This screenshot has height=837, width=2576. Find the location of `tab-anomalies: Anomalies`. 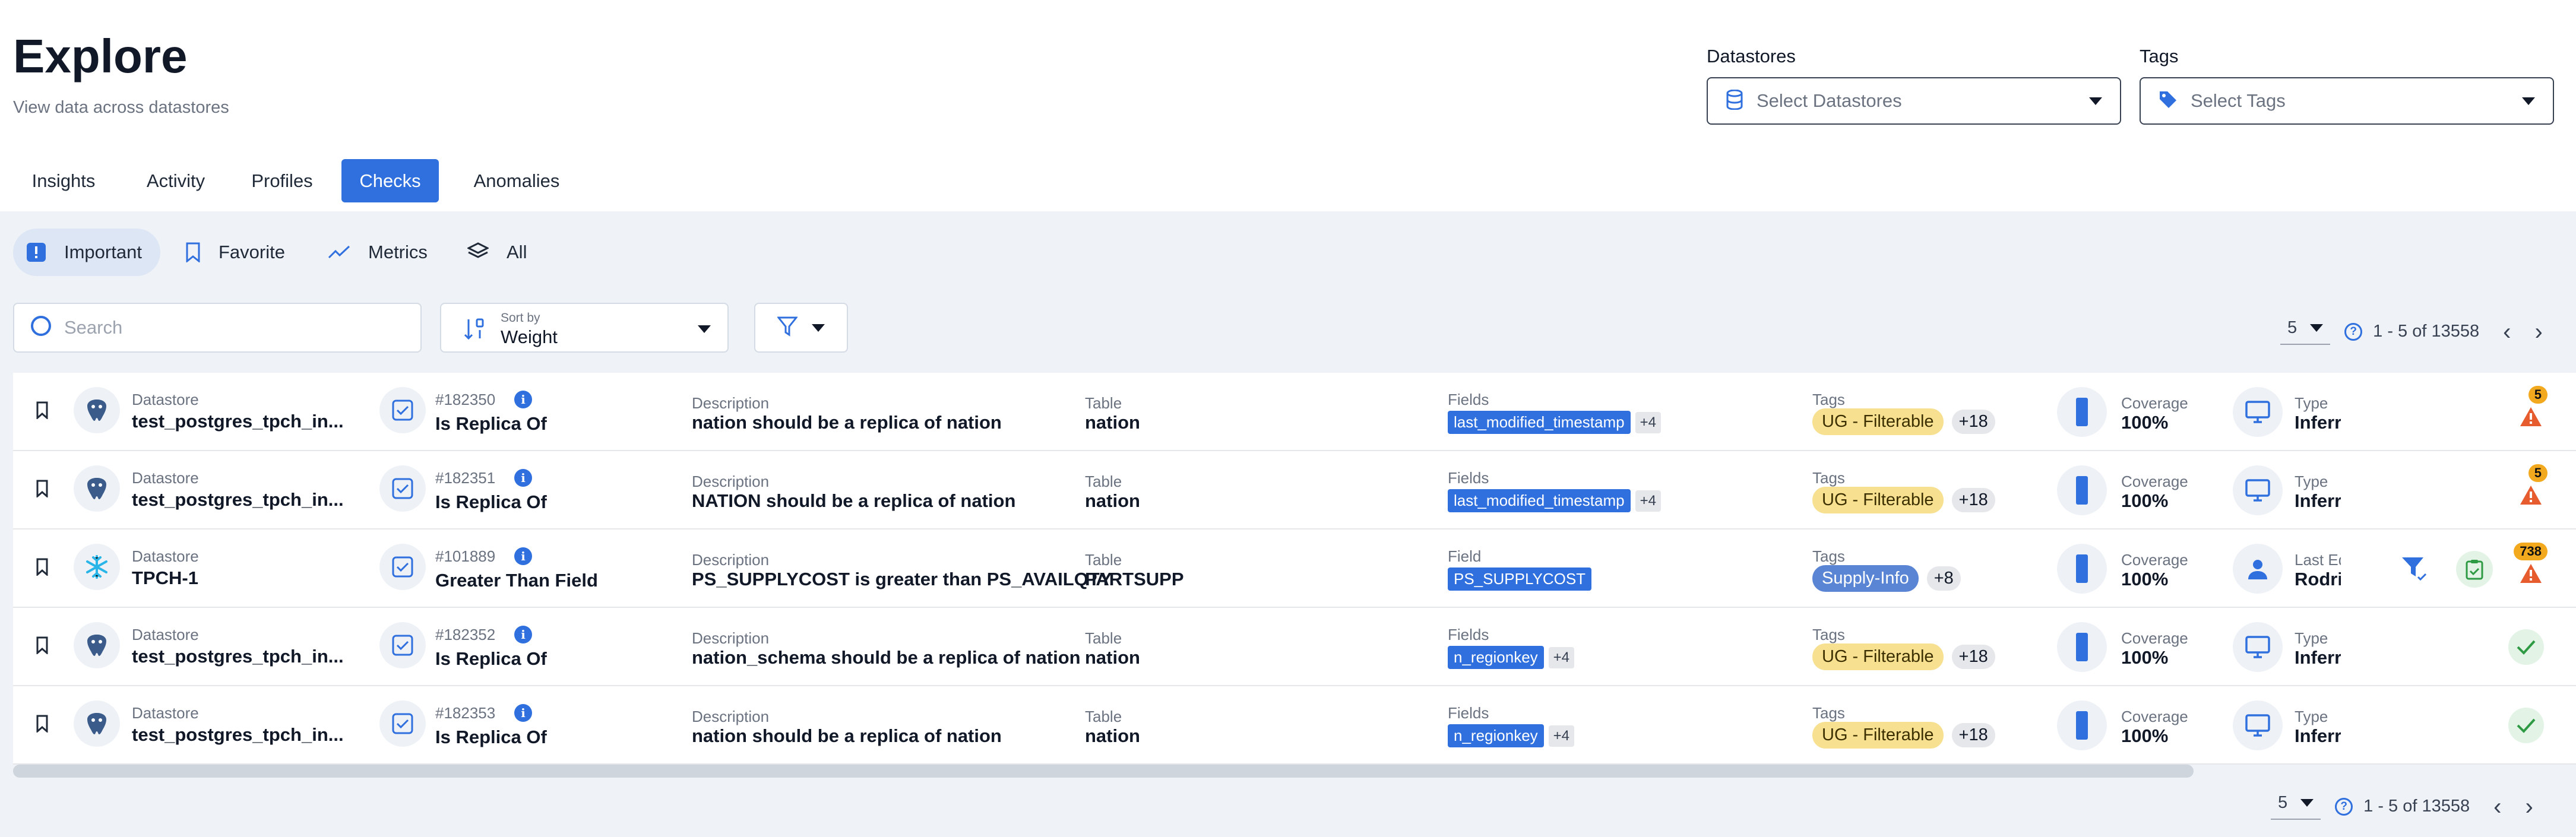

tab-anomalies: Anomalies is located at coordinates (516, 180).